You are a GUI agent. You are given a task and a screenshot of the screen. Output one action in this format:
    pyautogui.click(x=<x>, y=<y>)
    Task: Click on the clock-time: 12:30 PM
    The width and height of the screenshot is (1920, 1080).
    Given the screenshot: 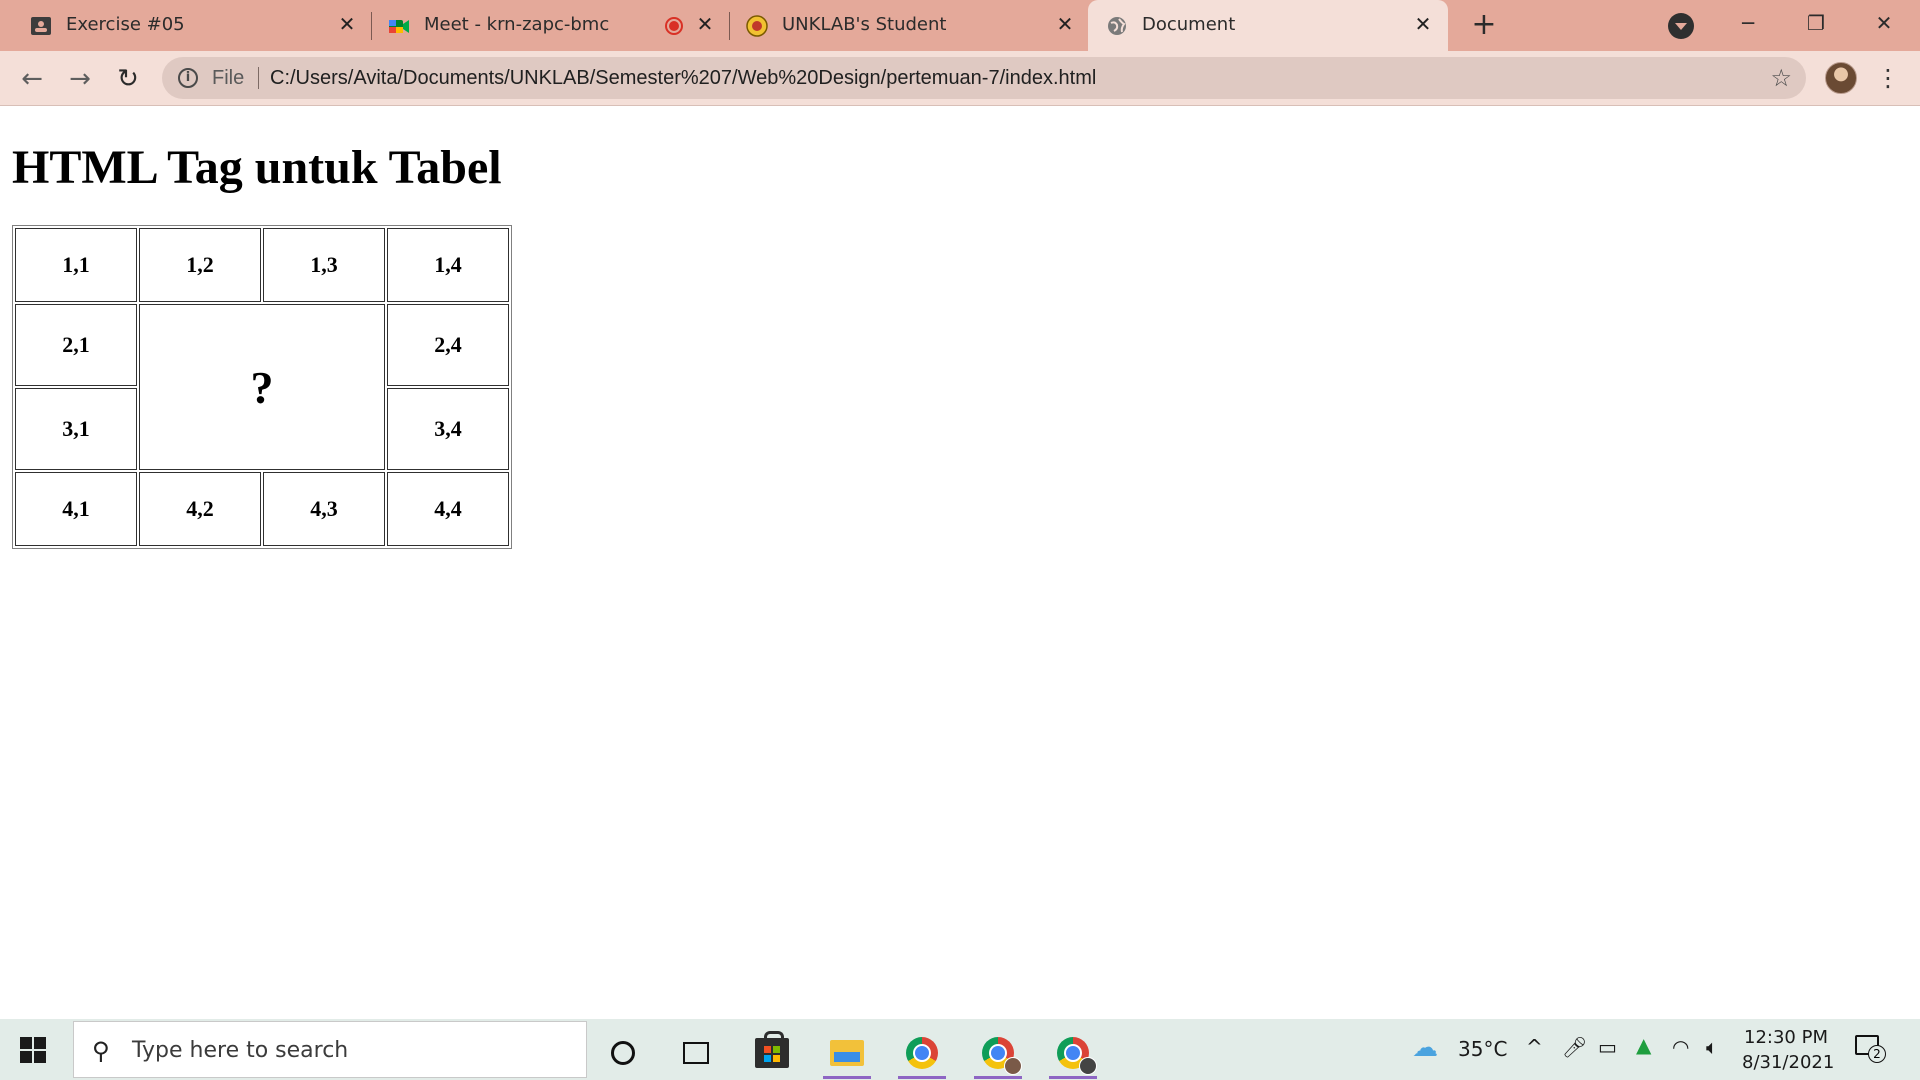 What is the action you would take?
    pyautogui.click(x=1786, y=1037)
    